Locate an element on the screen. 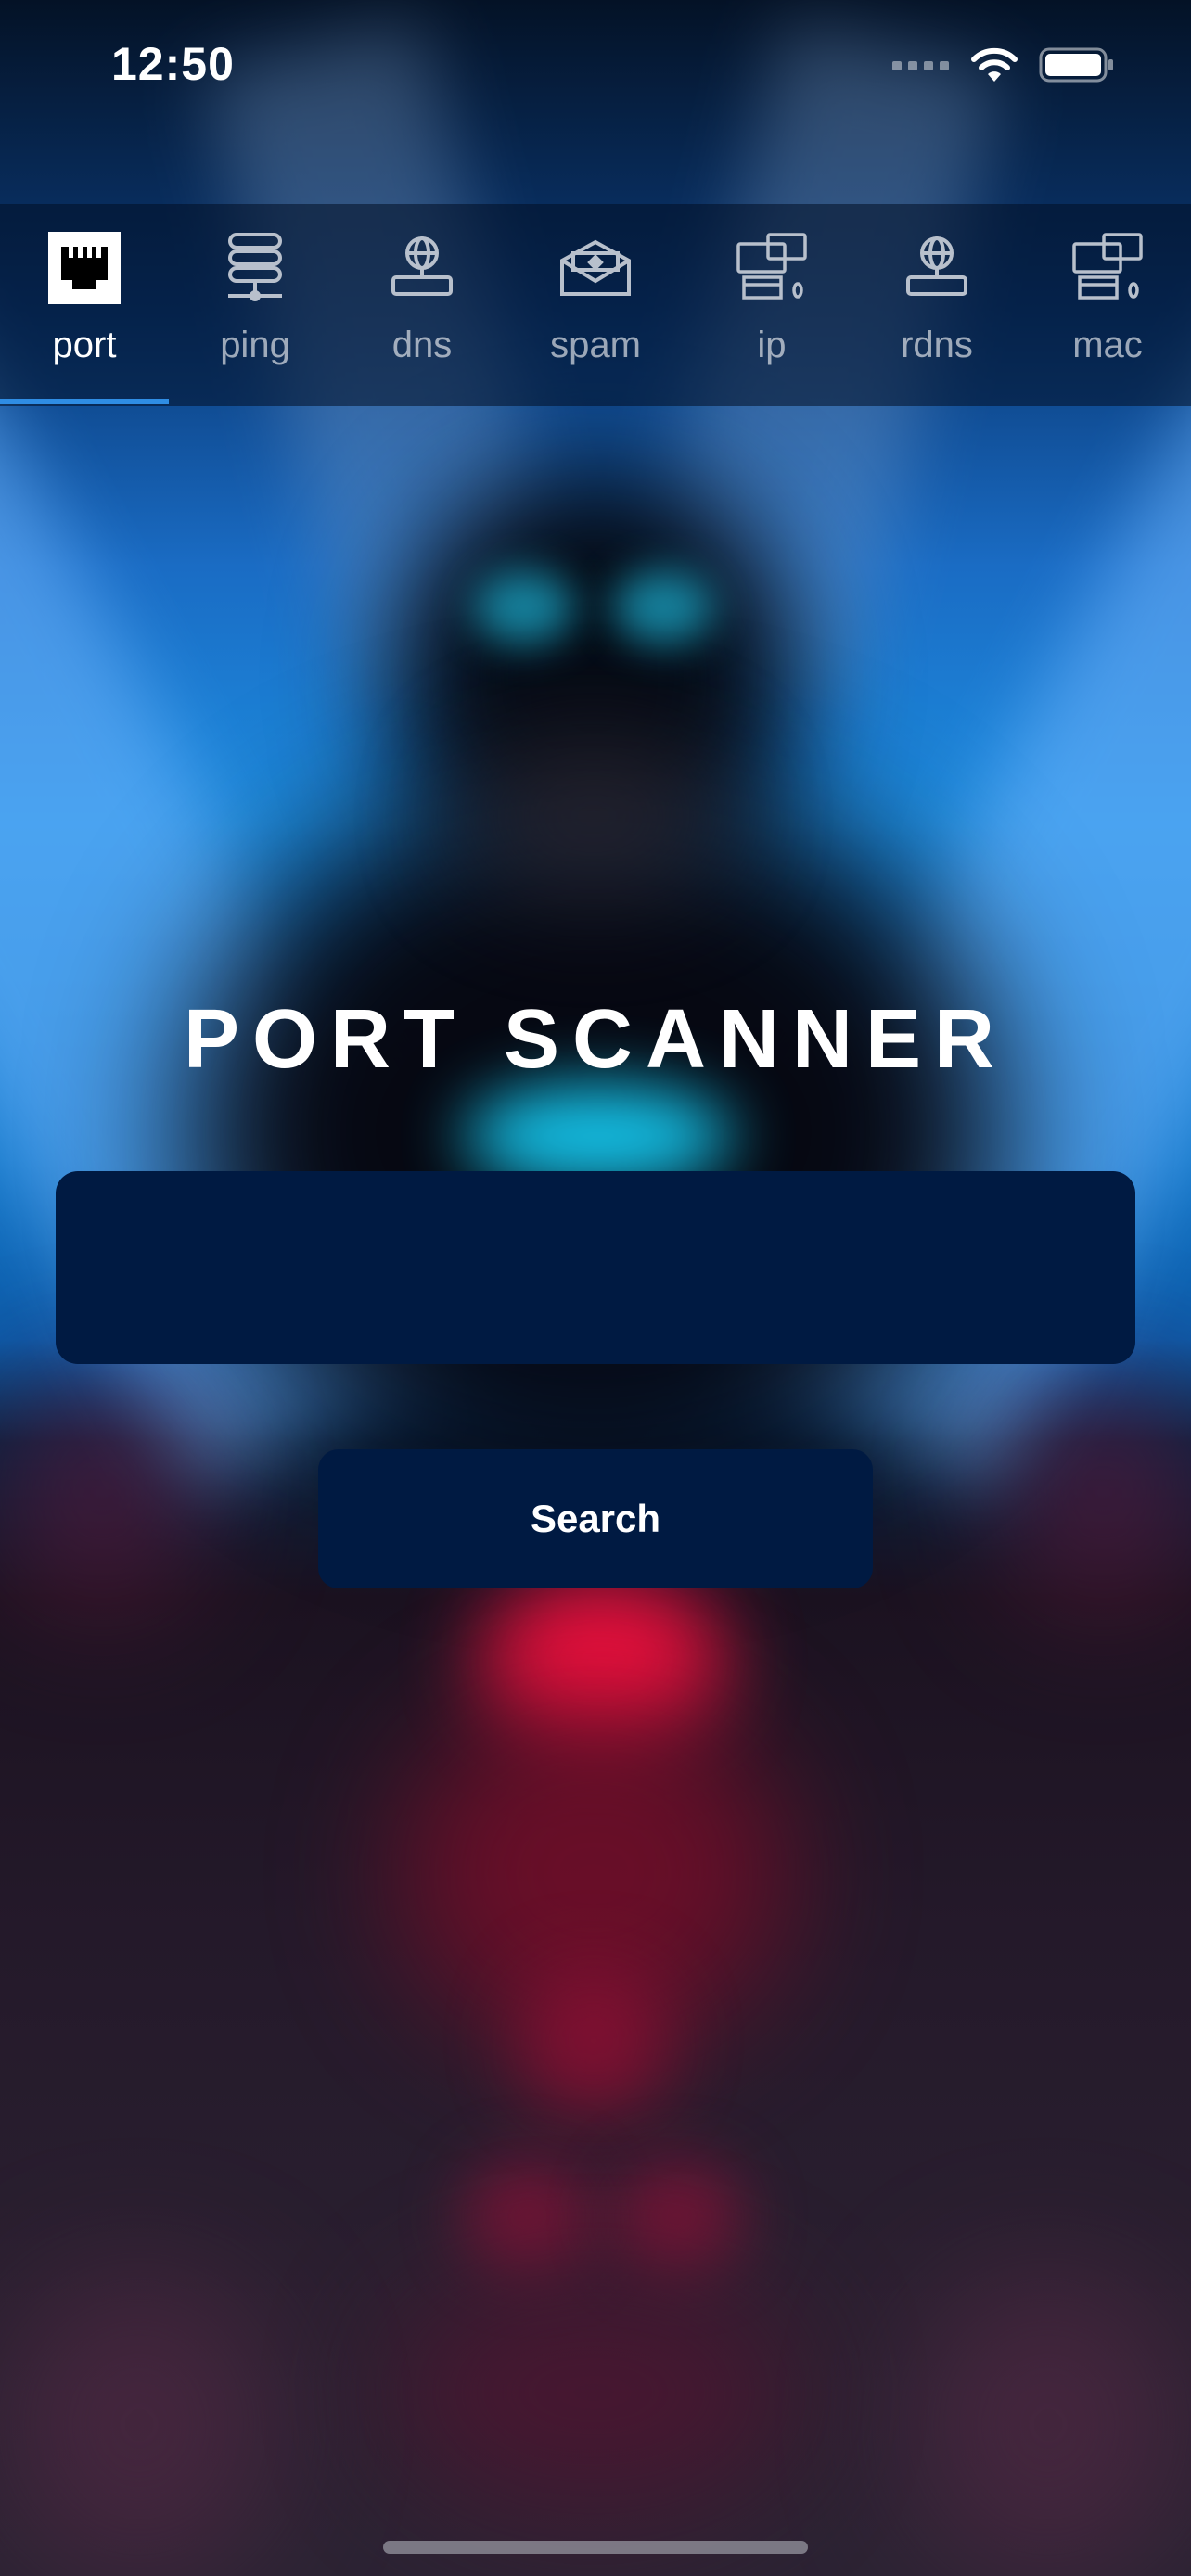 The image size is (1191, 2576). active-tab-indicator is located at coordinates (84, 401).